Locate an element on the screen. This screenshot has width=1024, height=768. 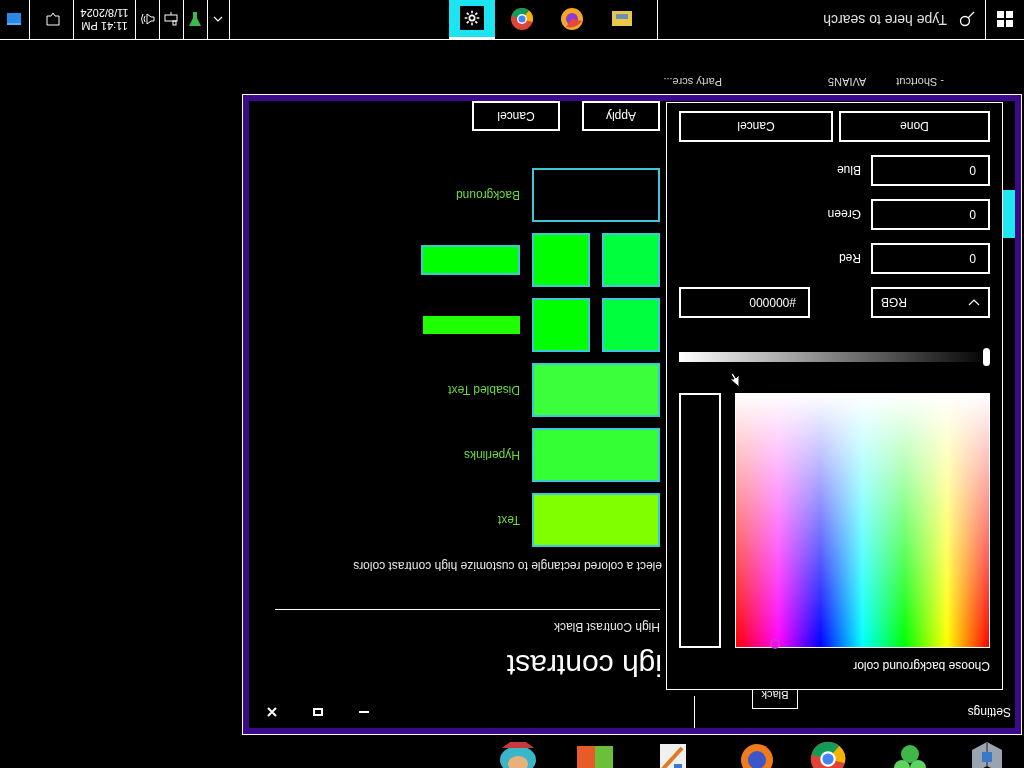
search-field: Type here to search is located at coordinates (821, 19).